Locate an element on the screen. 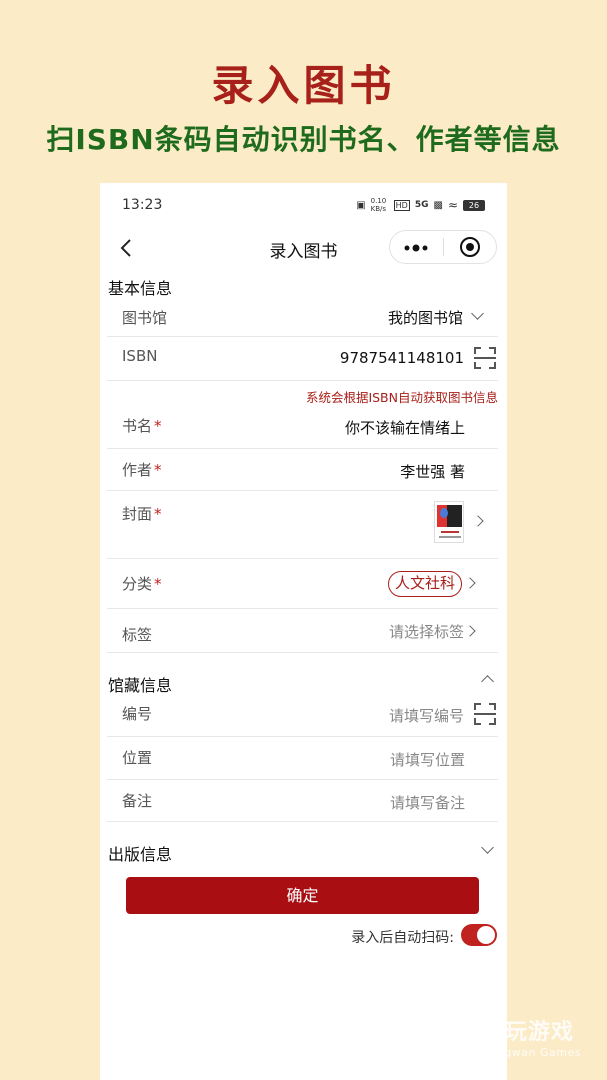  wifi-icon: ≈ is located at coordinates (452, 205).